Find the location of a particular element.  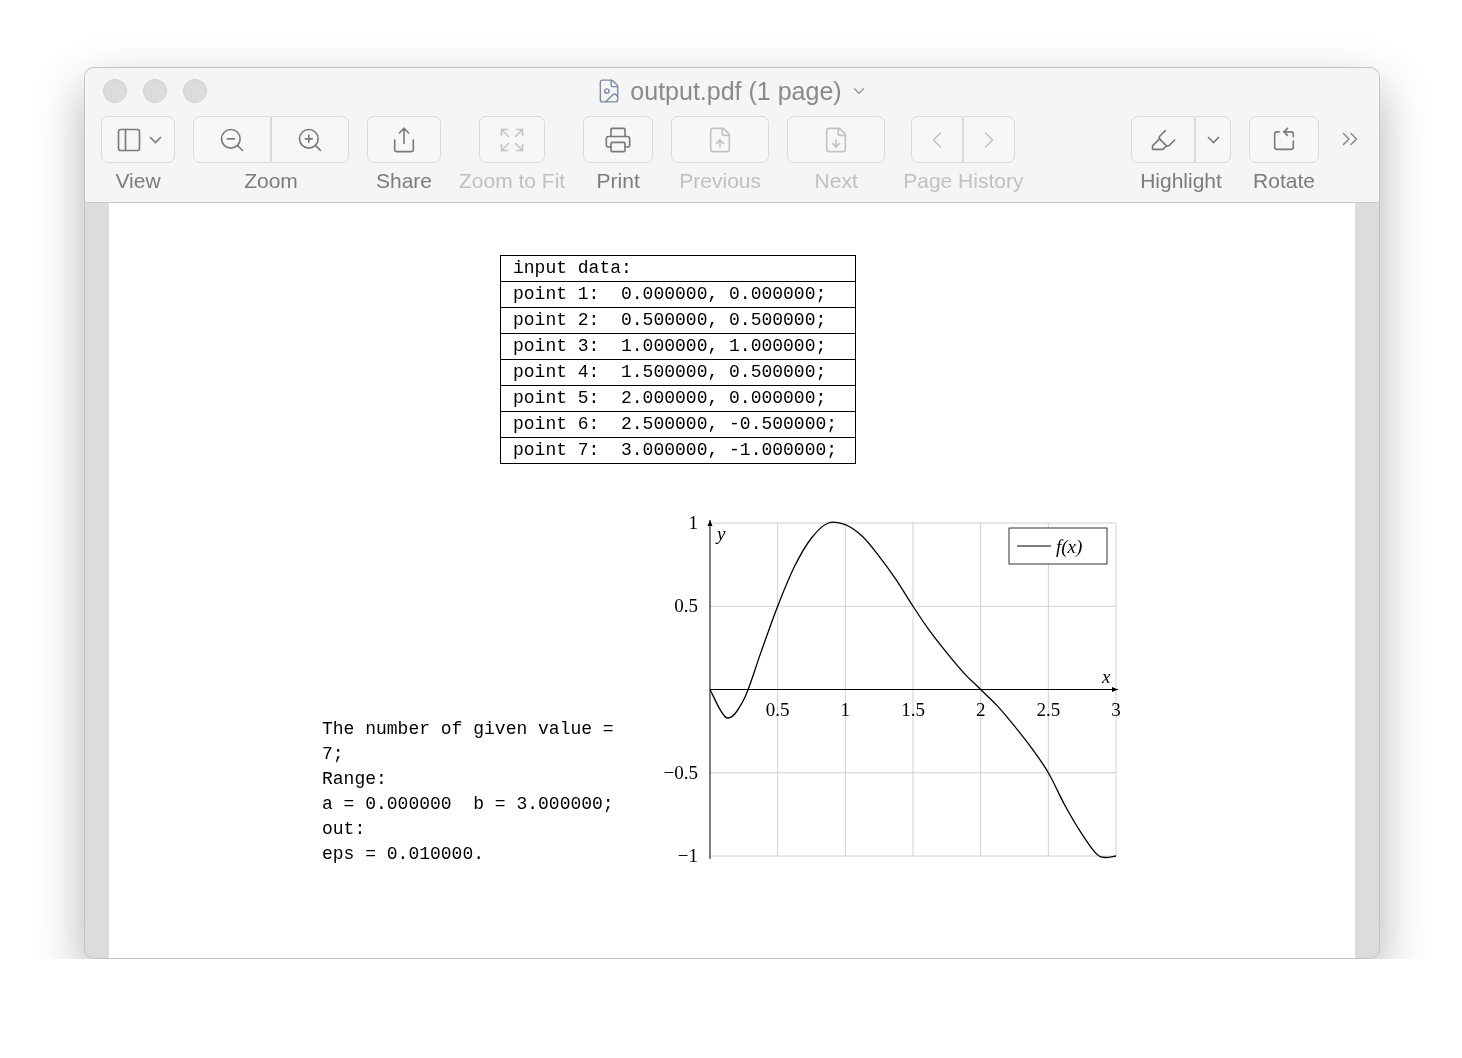

view-button is located at coordinates (138, 139).